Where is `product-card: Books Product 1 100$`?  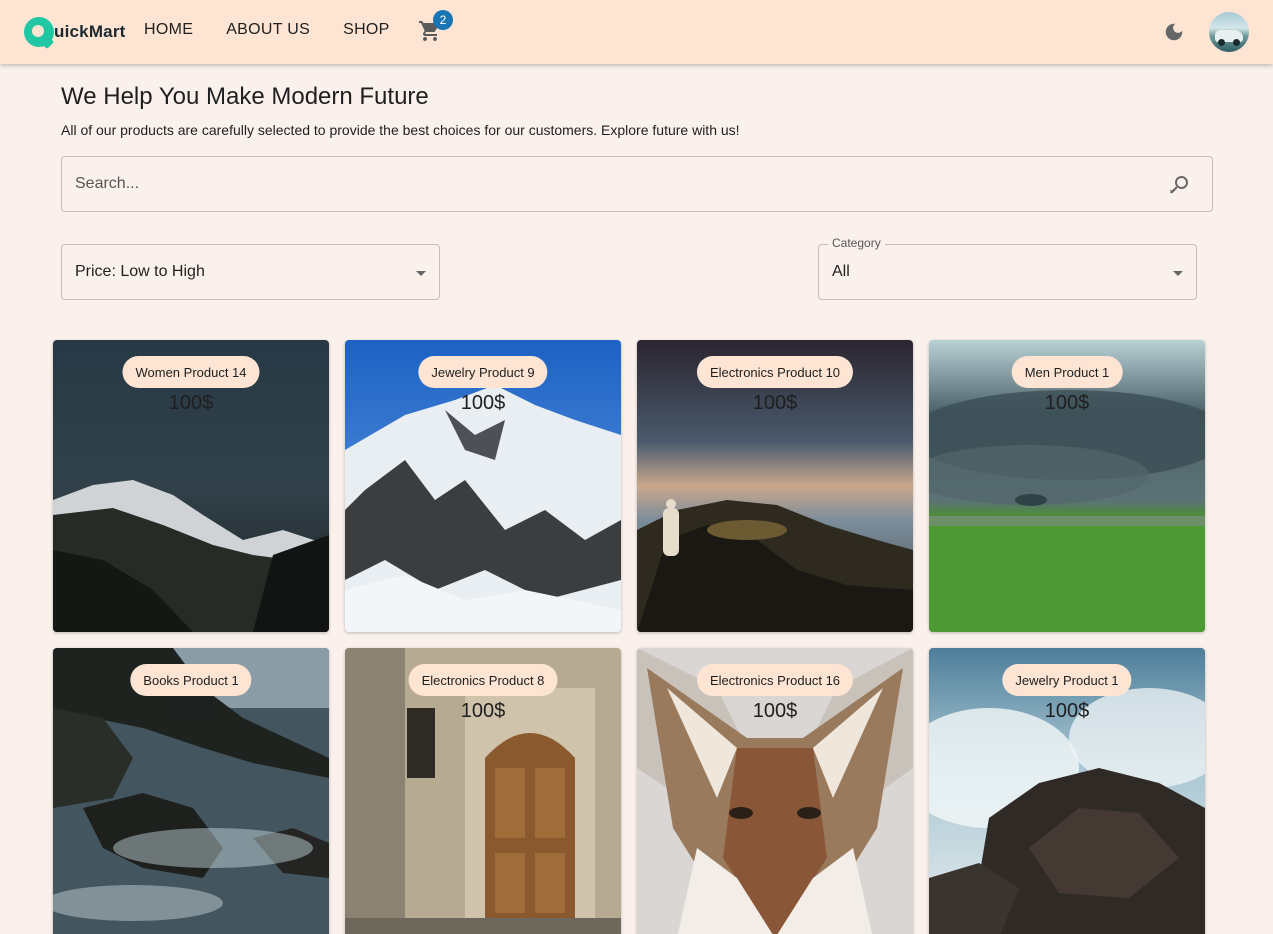 product-card: Books Product 1 100$ is located at coordinates (191, 791).